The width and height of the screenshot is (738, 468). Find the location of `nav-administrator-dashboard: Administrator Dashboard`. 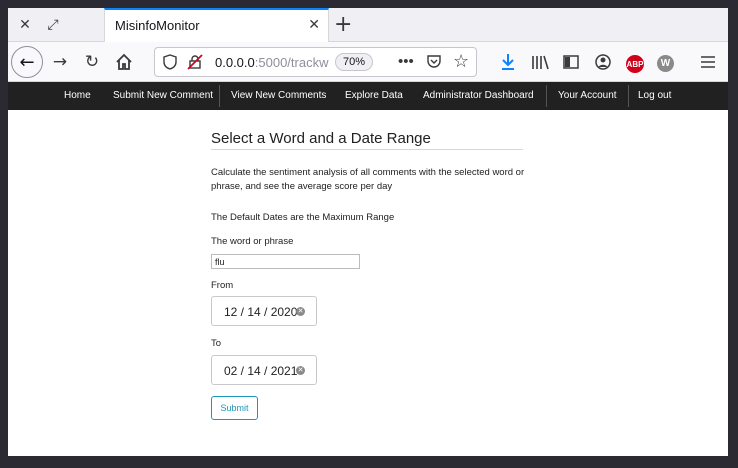

nav-administrator-dashboard: Administrator Dashboard is located at coordinates (478, 95).